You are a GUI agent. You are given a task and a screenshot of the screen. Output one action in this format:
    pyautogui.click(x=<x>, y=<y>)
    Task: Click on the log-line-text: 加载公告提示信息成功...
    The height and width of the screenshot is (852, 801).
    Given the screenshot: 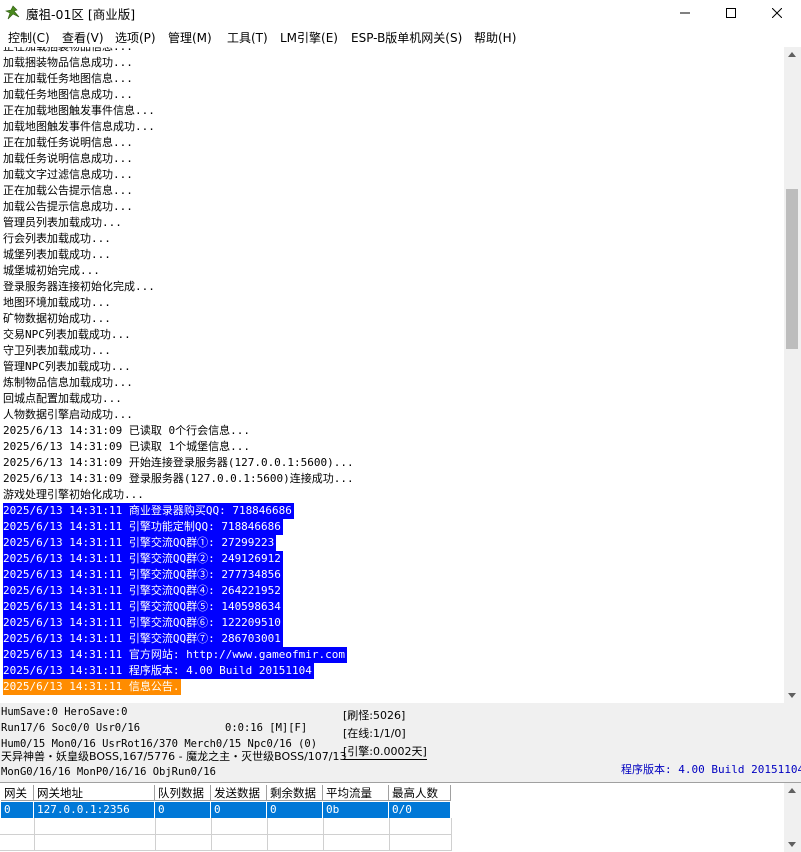 What is the action you would take?
    pyautogui.click(x=68, y=206)
    